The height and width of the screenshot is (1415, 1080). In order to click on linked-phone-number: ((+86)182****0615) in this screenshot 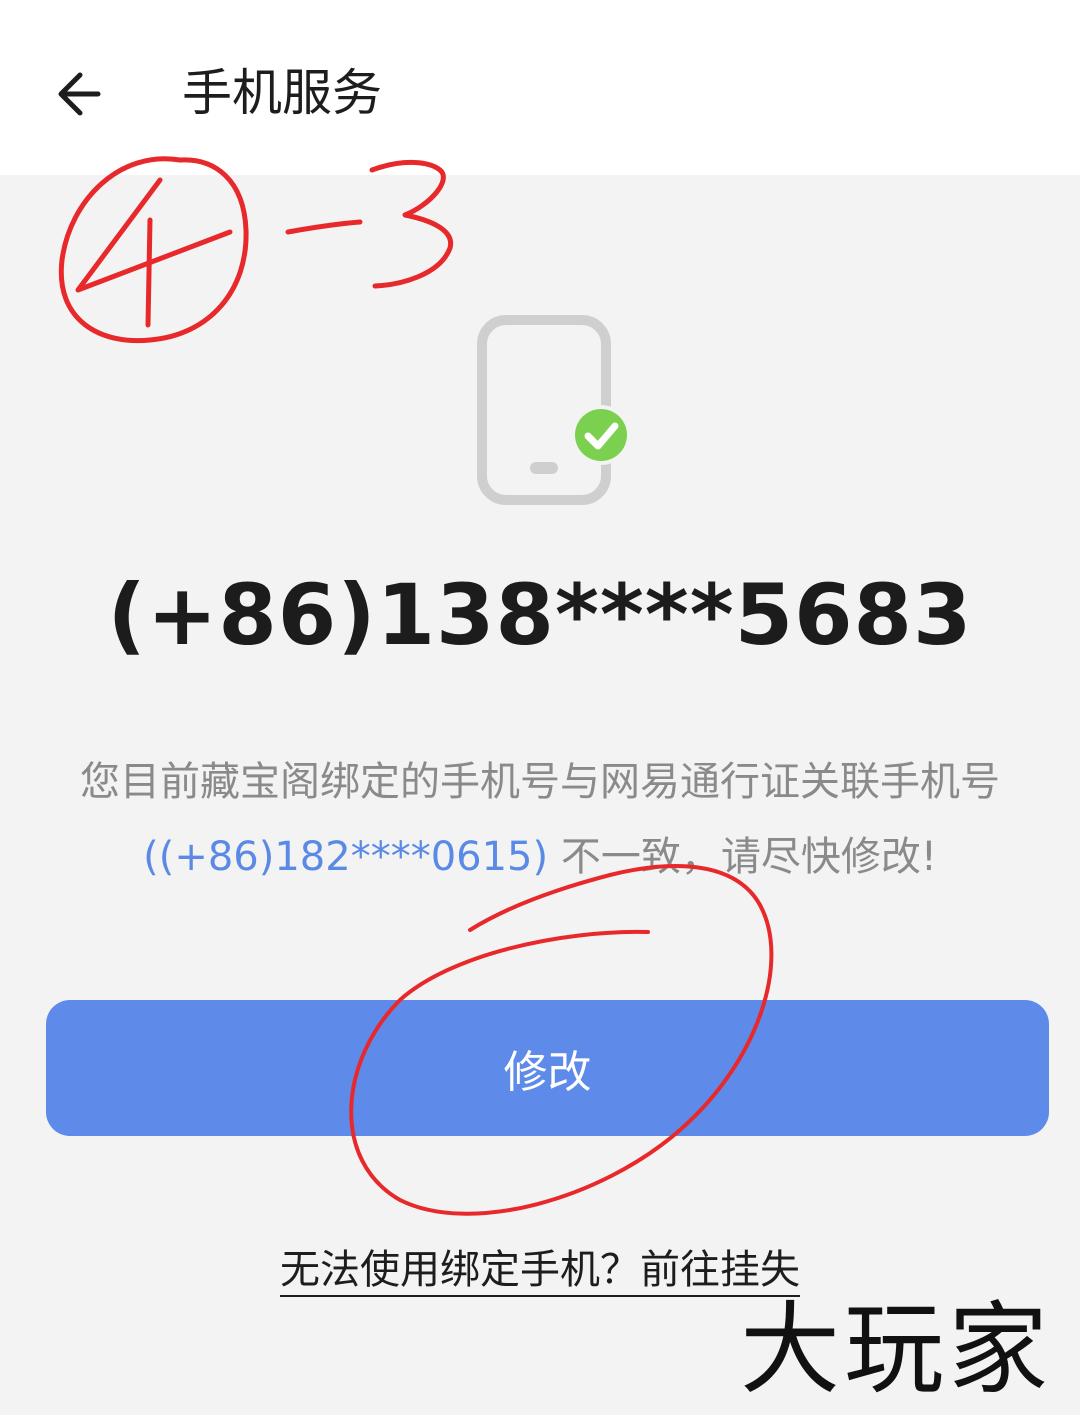, I will do `click(346, 857)`.